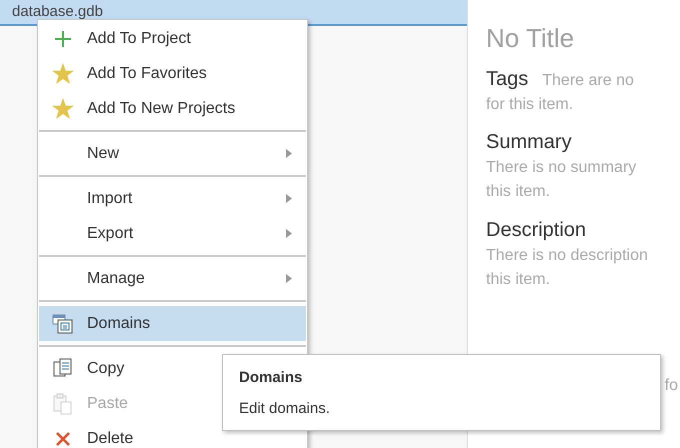 Image resolution: width=680 pixels, height=448 pixels. I want to click on section-text: fo, so click(671, 386).